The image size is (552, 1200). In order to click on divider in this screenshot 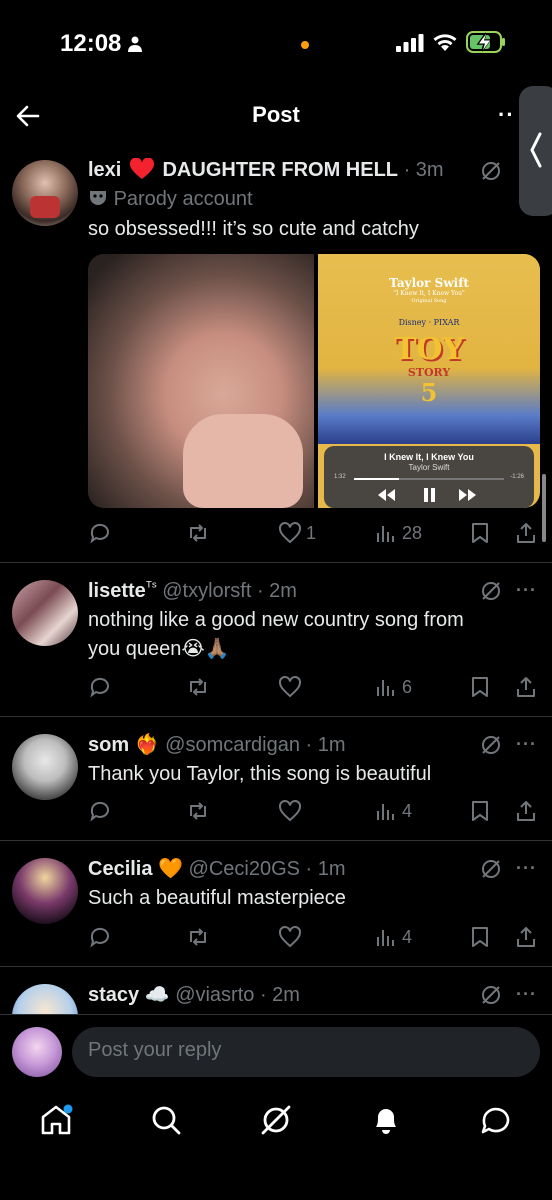, I will do `click(276, 966)`.